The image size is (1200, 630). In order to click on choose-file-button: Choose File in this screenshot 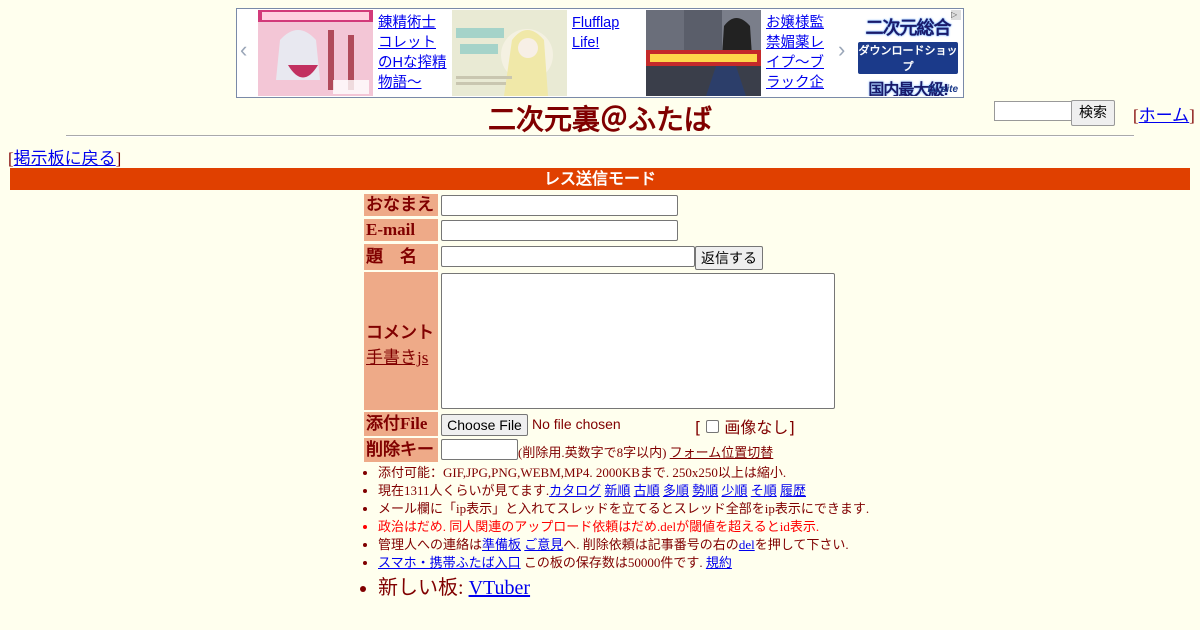, I will do `click(484, 425)`.